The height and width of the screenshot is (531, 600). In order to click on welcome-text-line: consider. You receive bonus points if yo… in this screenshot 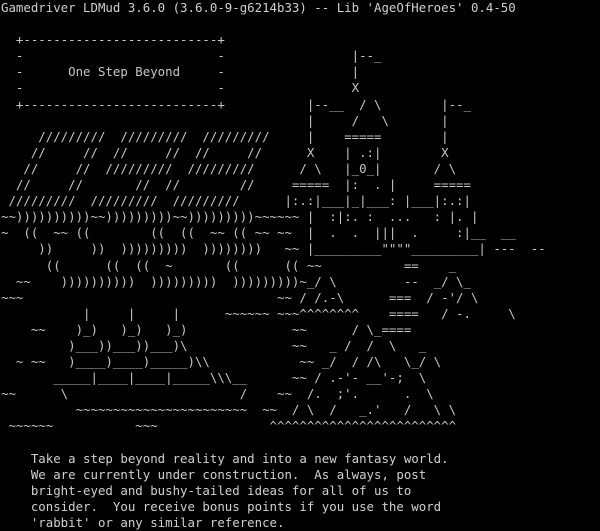, I will do `click(221, 506)`.